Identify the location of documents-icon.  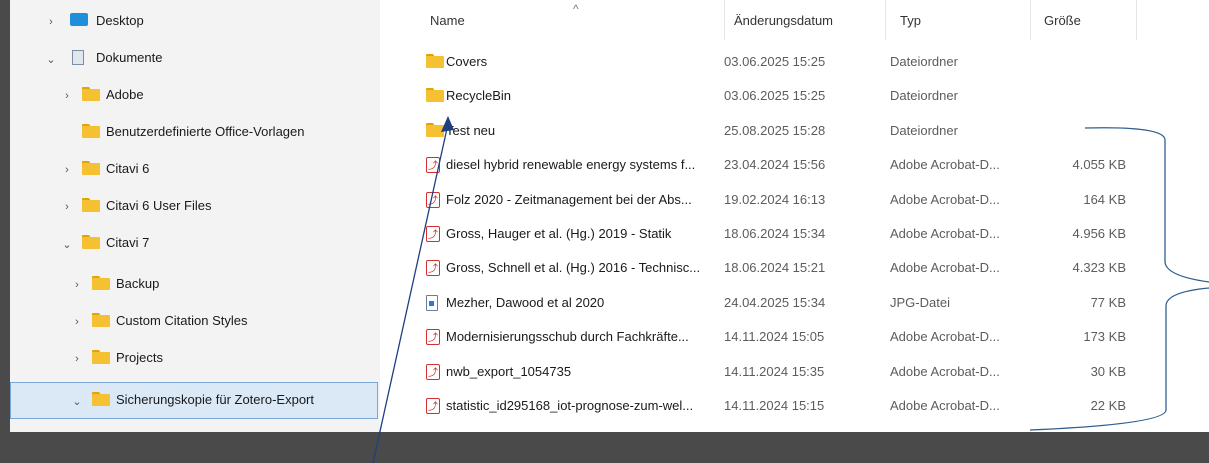
(79, 57).